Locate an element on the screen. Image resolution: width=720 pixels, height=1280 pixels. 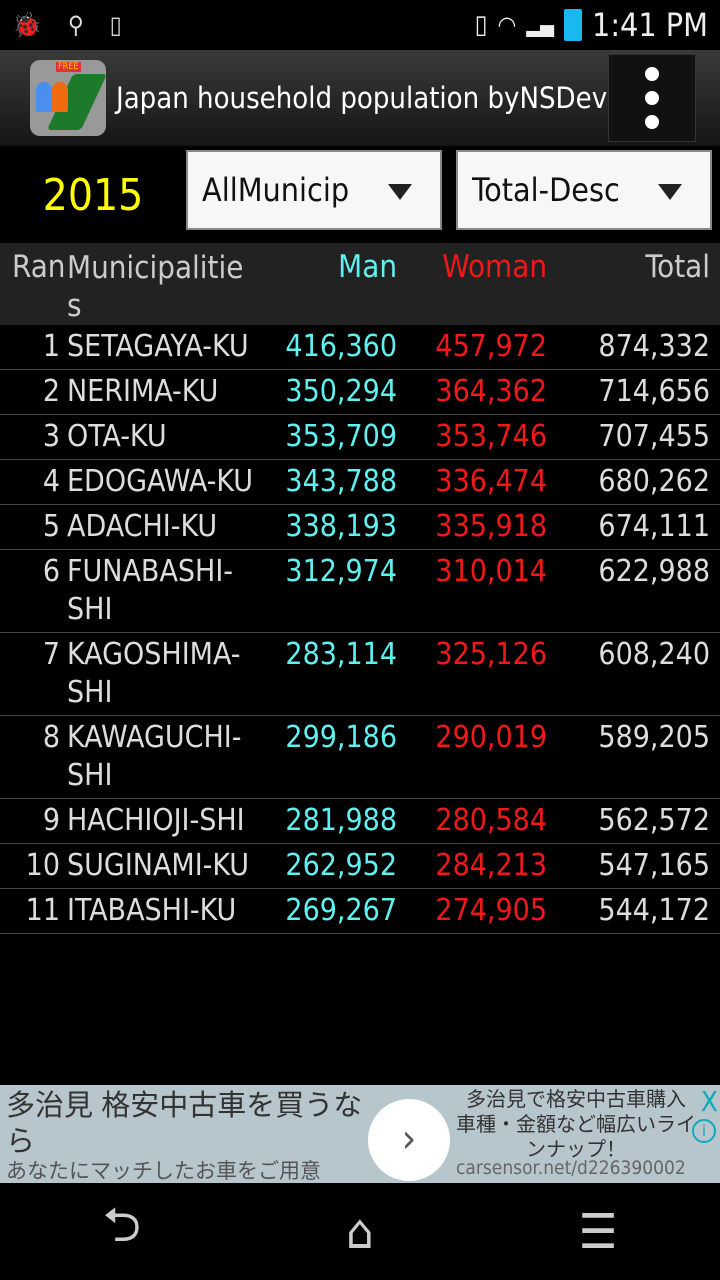
total-cell: 874,332 is located at coordinates (654, 346).